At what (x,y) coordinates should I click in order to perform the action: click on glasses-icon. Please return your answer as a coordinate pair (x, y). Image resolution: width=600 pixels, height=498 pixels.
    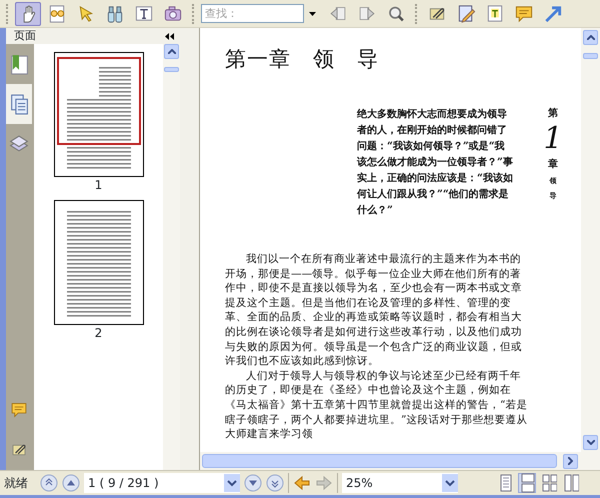
    Looking at the image, I should click on (57, 14).